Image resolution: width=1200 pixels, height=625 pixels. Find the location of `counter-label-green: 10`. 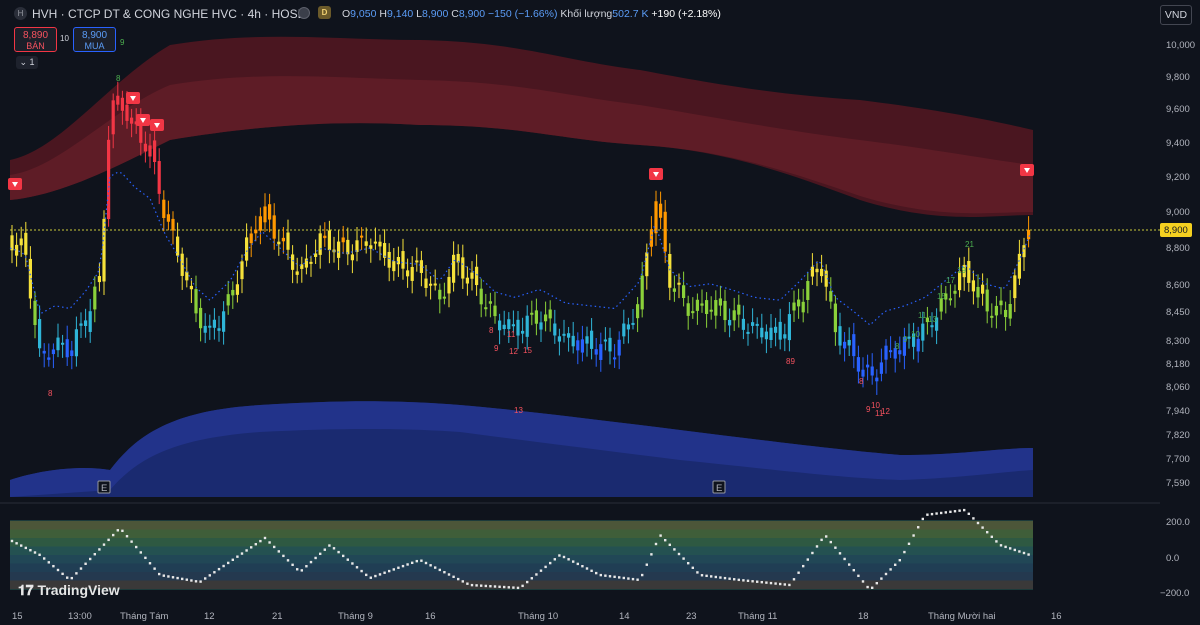

counter-label-green: 10 is located at coordinates (915, 334).